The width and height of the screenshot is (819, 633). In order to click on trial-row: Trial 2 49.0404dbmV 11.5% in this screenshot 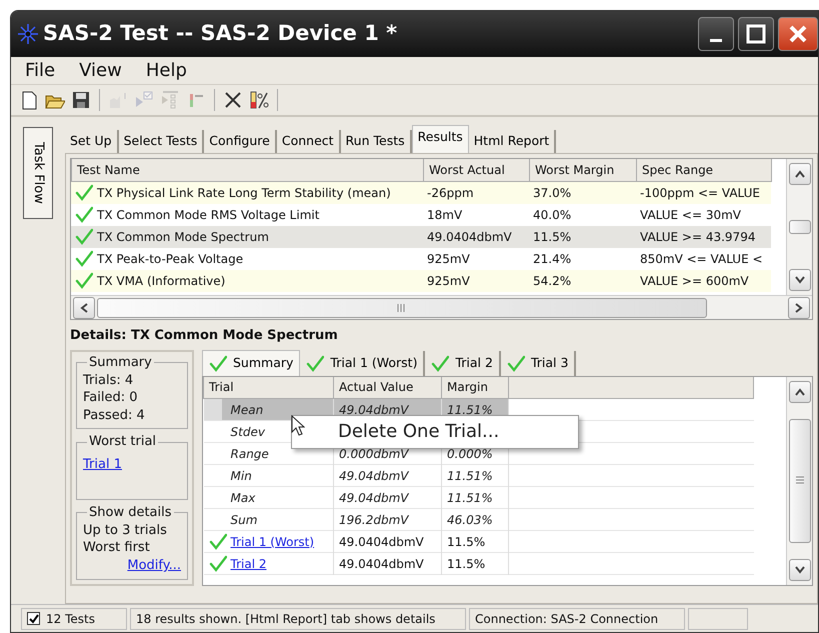, I will do `click(479, 563)`.